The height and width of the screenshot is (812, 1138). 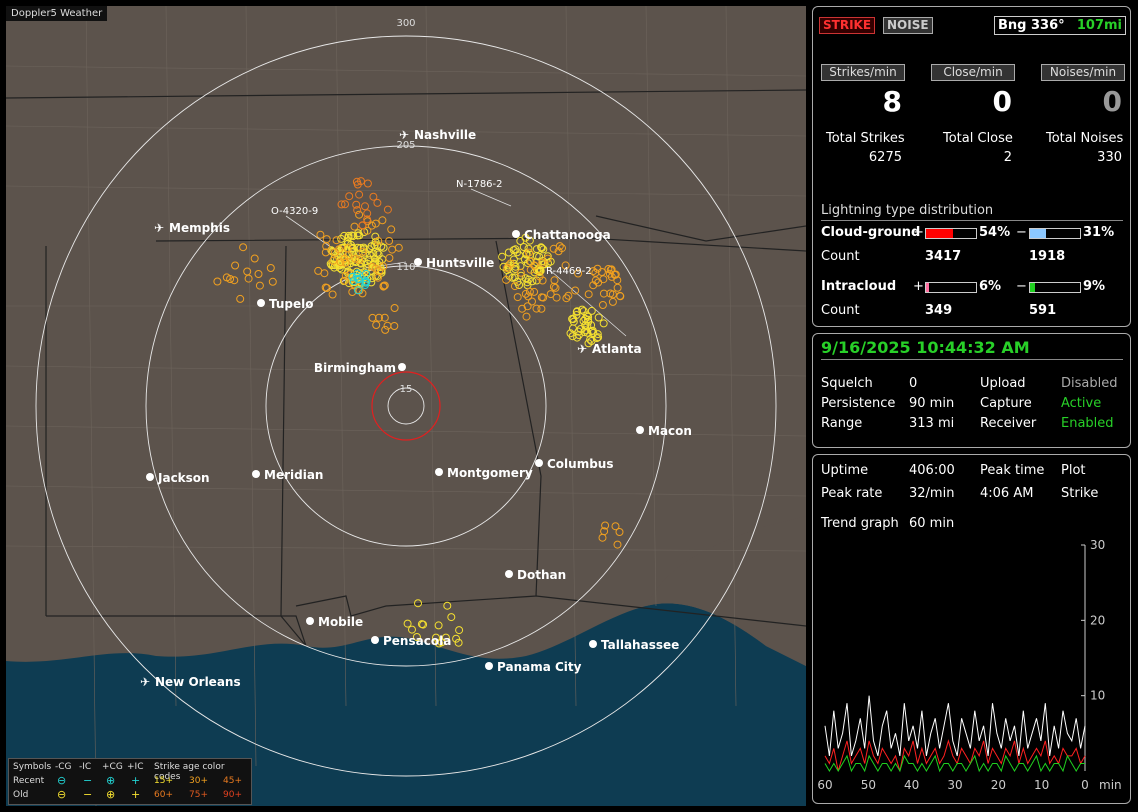 I want to click on pos-cg-recent-icon: ⊕, so click(x=111, y=780).